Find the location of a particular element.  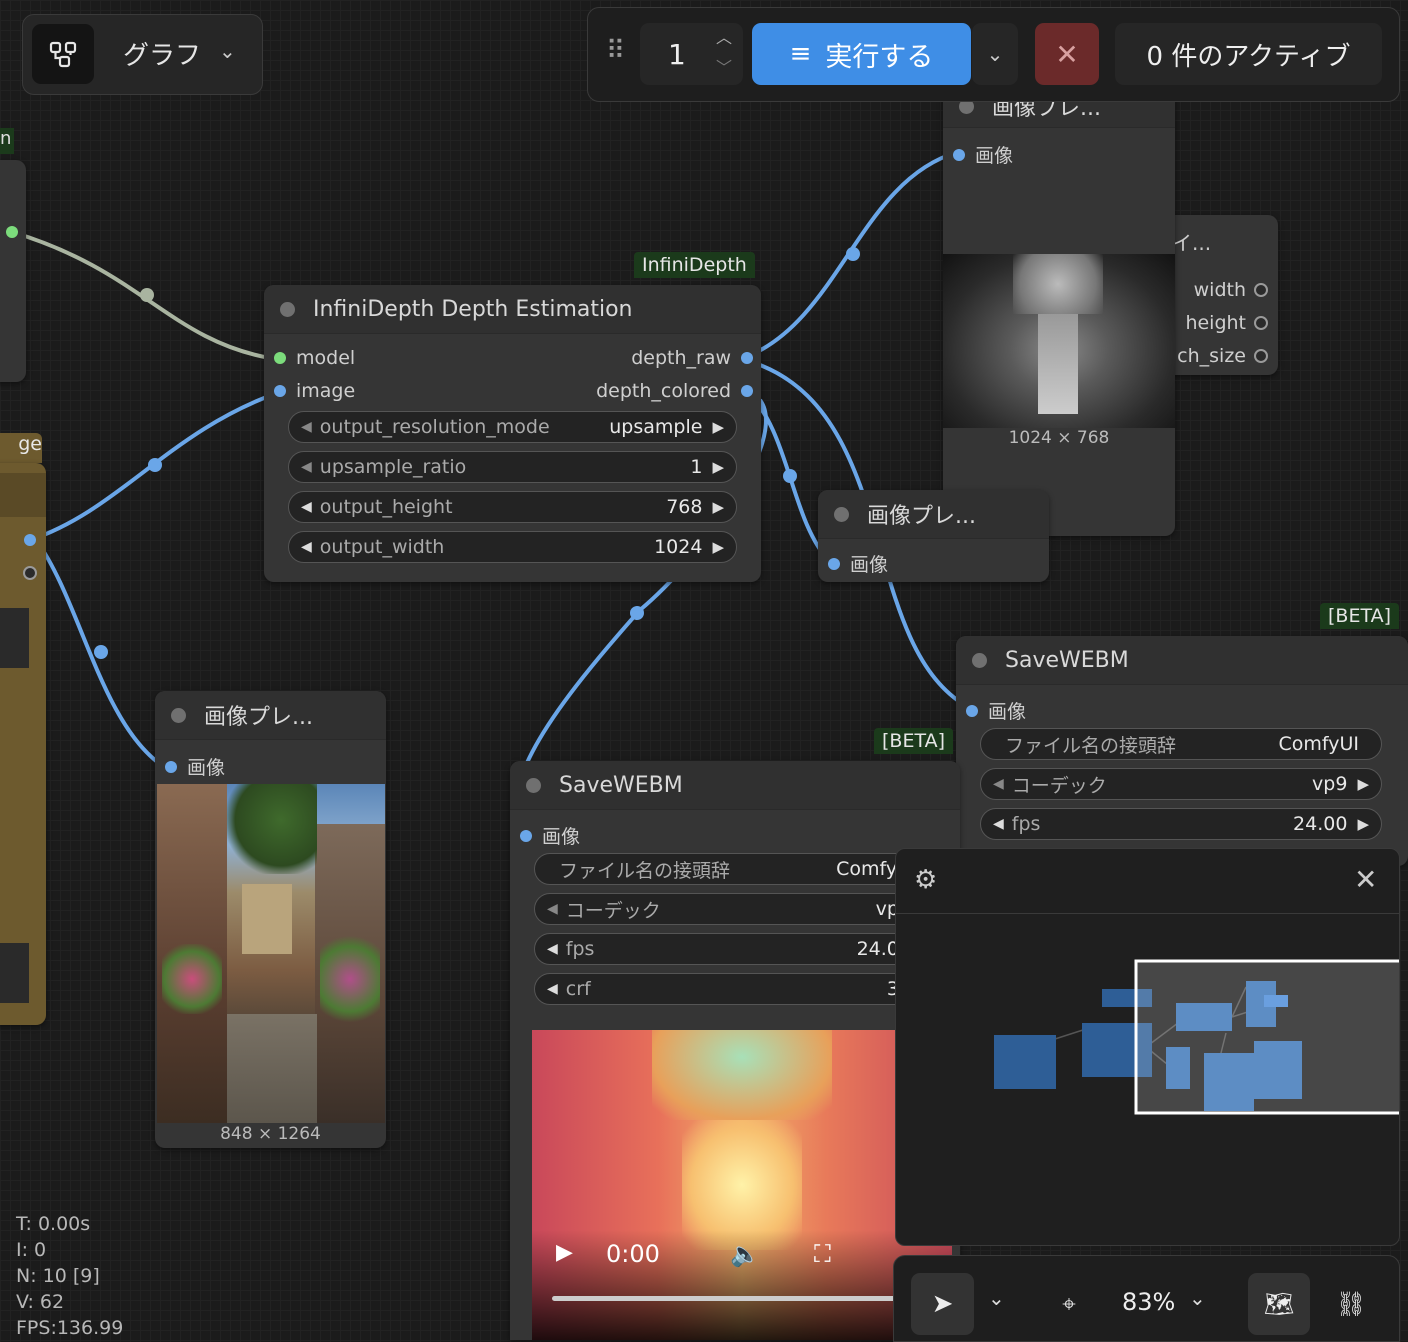

volume-icon: 🔈 is located at coordinates (745, 1254).